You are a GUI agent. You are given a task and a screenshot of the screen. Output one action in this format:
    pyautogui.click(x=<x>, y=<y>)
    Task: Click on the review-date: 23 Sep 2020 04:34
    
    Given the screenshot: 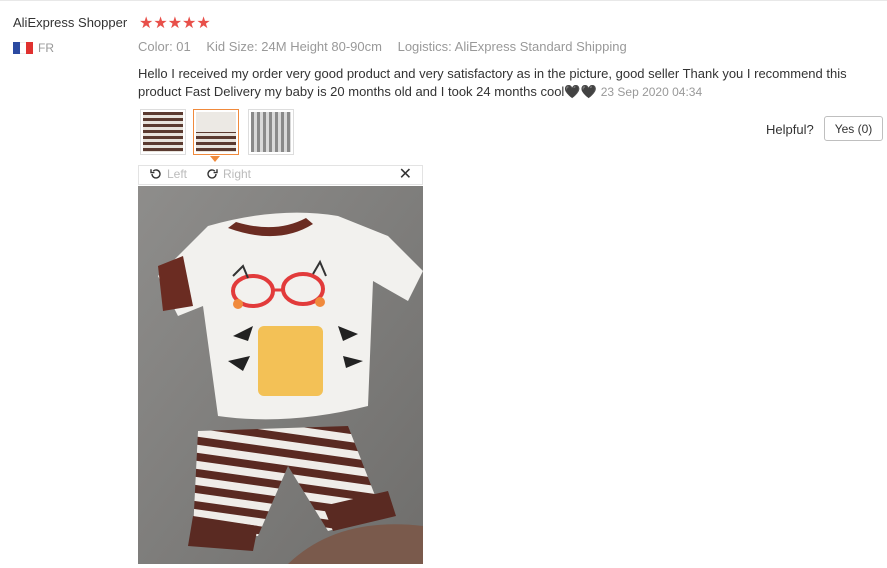 What is the action you would take?
    pyautogui.click(x=651, y=92)
    